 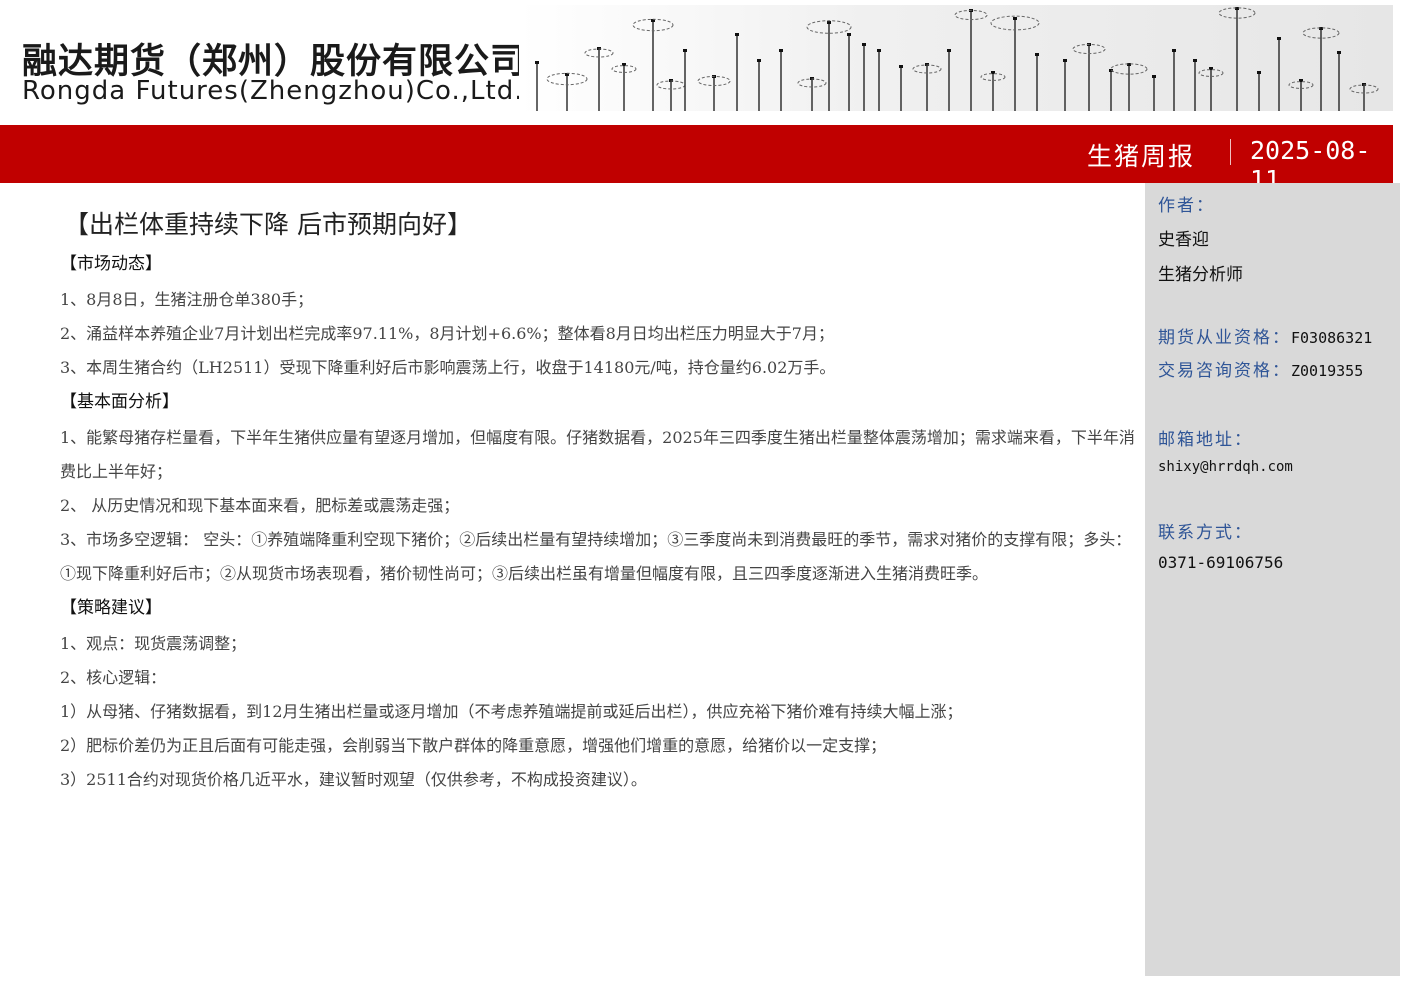 What do you see at coordinates (260, 505) in the screenshot?
I see `fundamental-item: 2、 从历史情况和现下基本面来看，肥标差或震荡走强；` at bounding box center [260, 505].